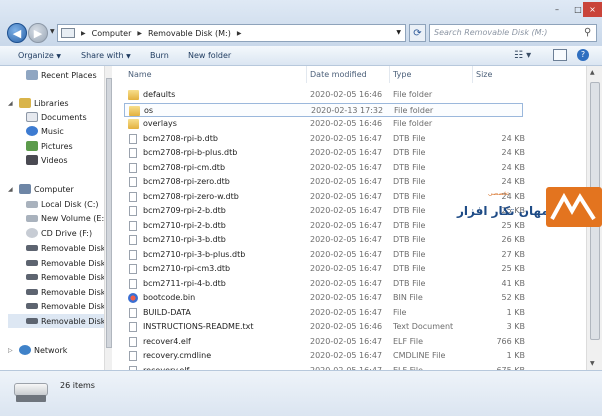  I want to click on search-input: Search Removable Disk (M:), so click(513, 33).